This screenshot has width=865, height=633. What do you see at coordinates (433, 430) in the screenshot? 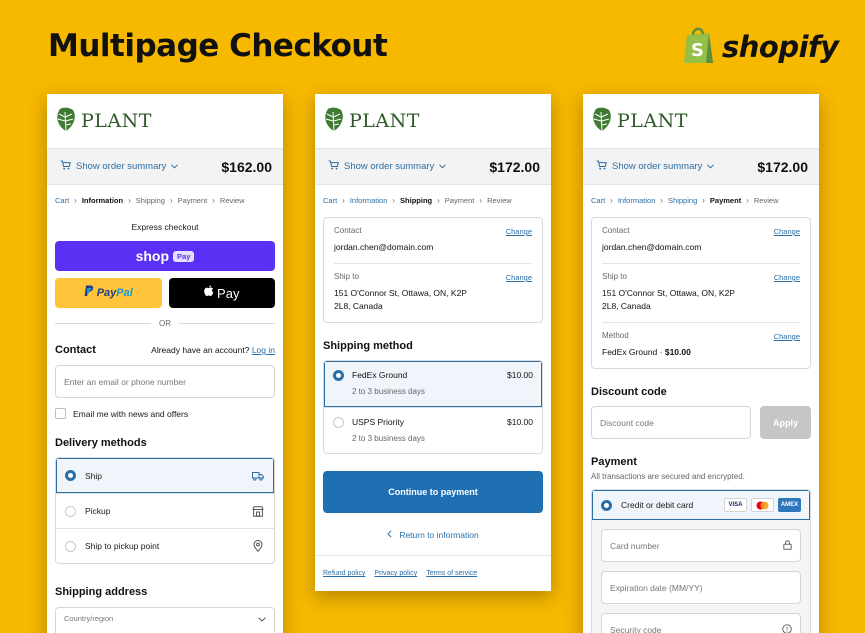
I see `shipping-option-usps: USPS Priority $10.00 2 to 3 business days` at bounding box center [433, 430].